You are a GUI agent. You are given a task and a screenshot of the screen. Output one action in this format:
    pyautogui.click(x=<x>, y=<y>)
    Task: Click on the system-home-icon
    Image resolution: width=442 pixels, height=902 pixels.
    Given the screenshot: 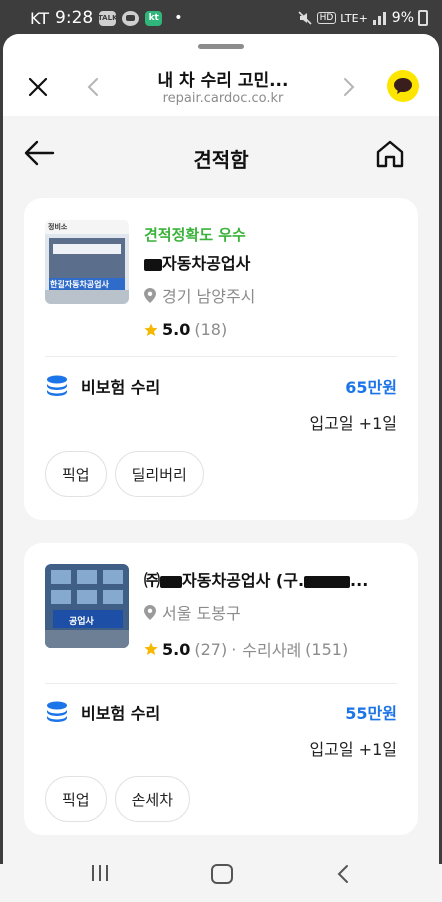 What is the action you would take?
    pyautogui.click(x=222, y=874)
    